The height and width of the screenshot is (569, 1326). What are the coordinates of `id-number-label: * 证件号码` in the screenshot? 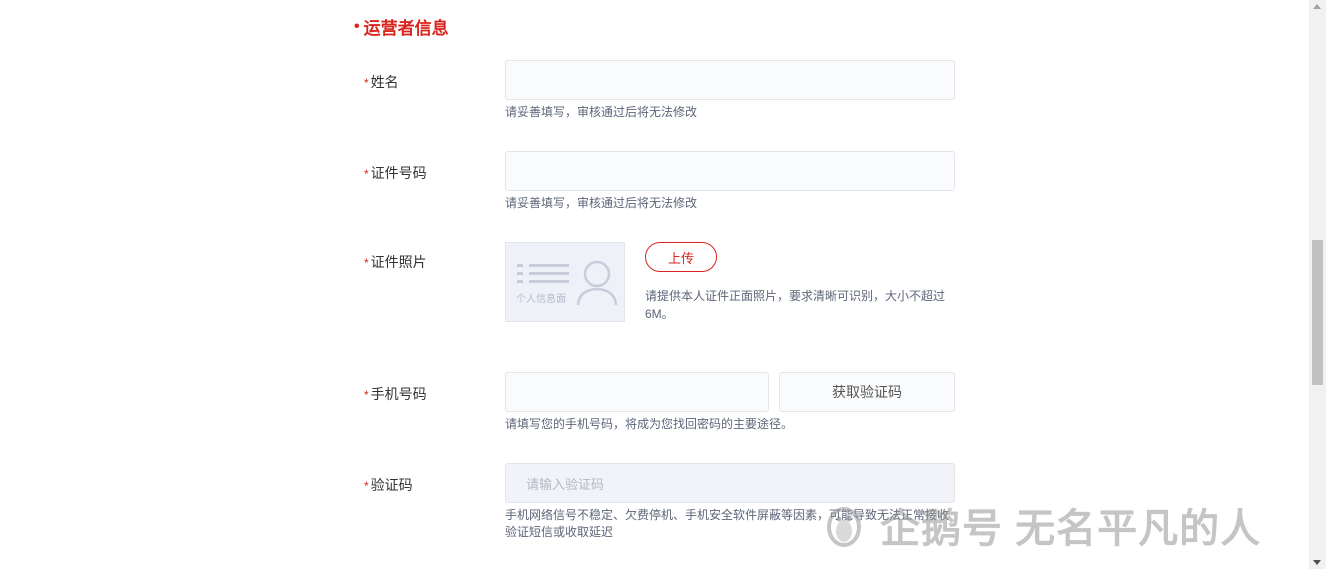 It's located at (395, 173).